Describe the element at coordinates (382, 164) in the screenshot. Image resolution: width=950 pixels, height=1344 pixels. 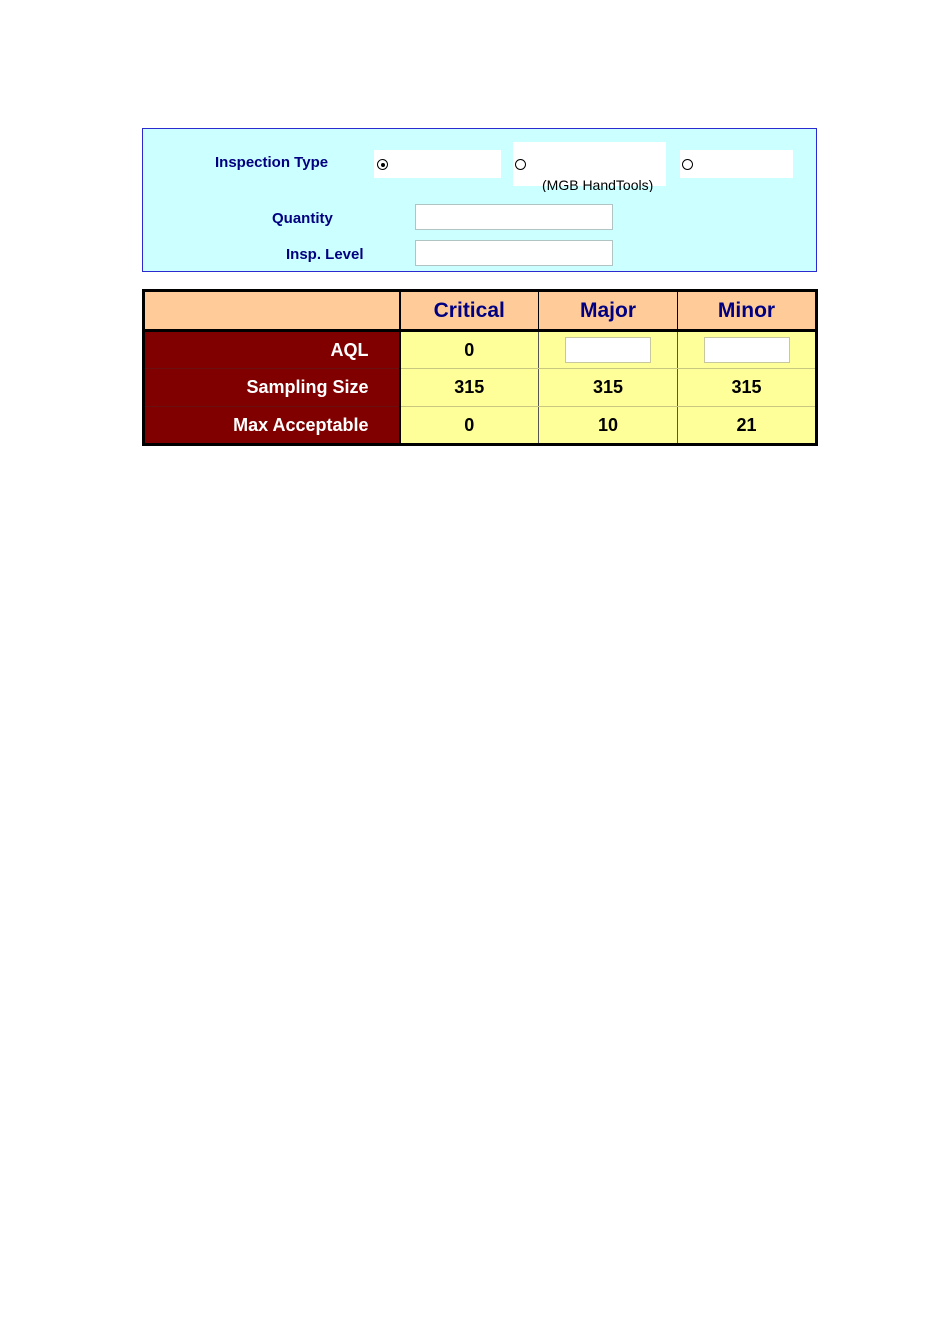
I see `radio-checked-icon` at that location.